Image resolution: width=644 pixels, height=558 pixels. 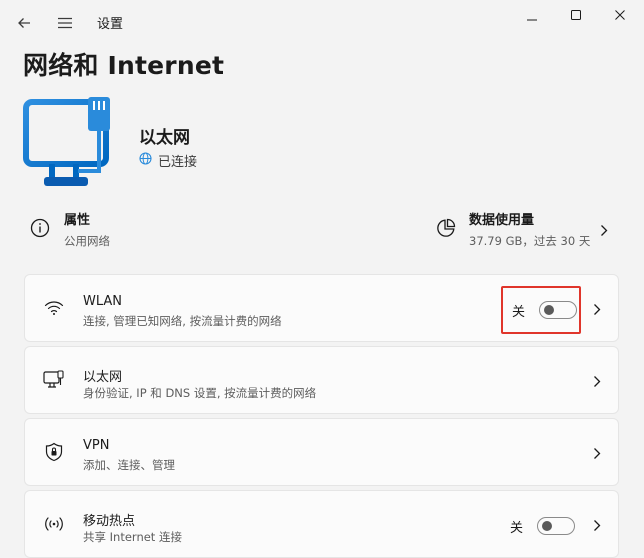 I want to click on card-title: VPN, so click(x=96, y=445).